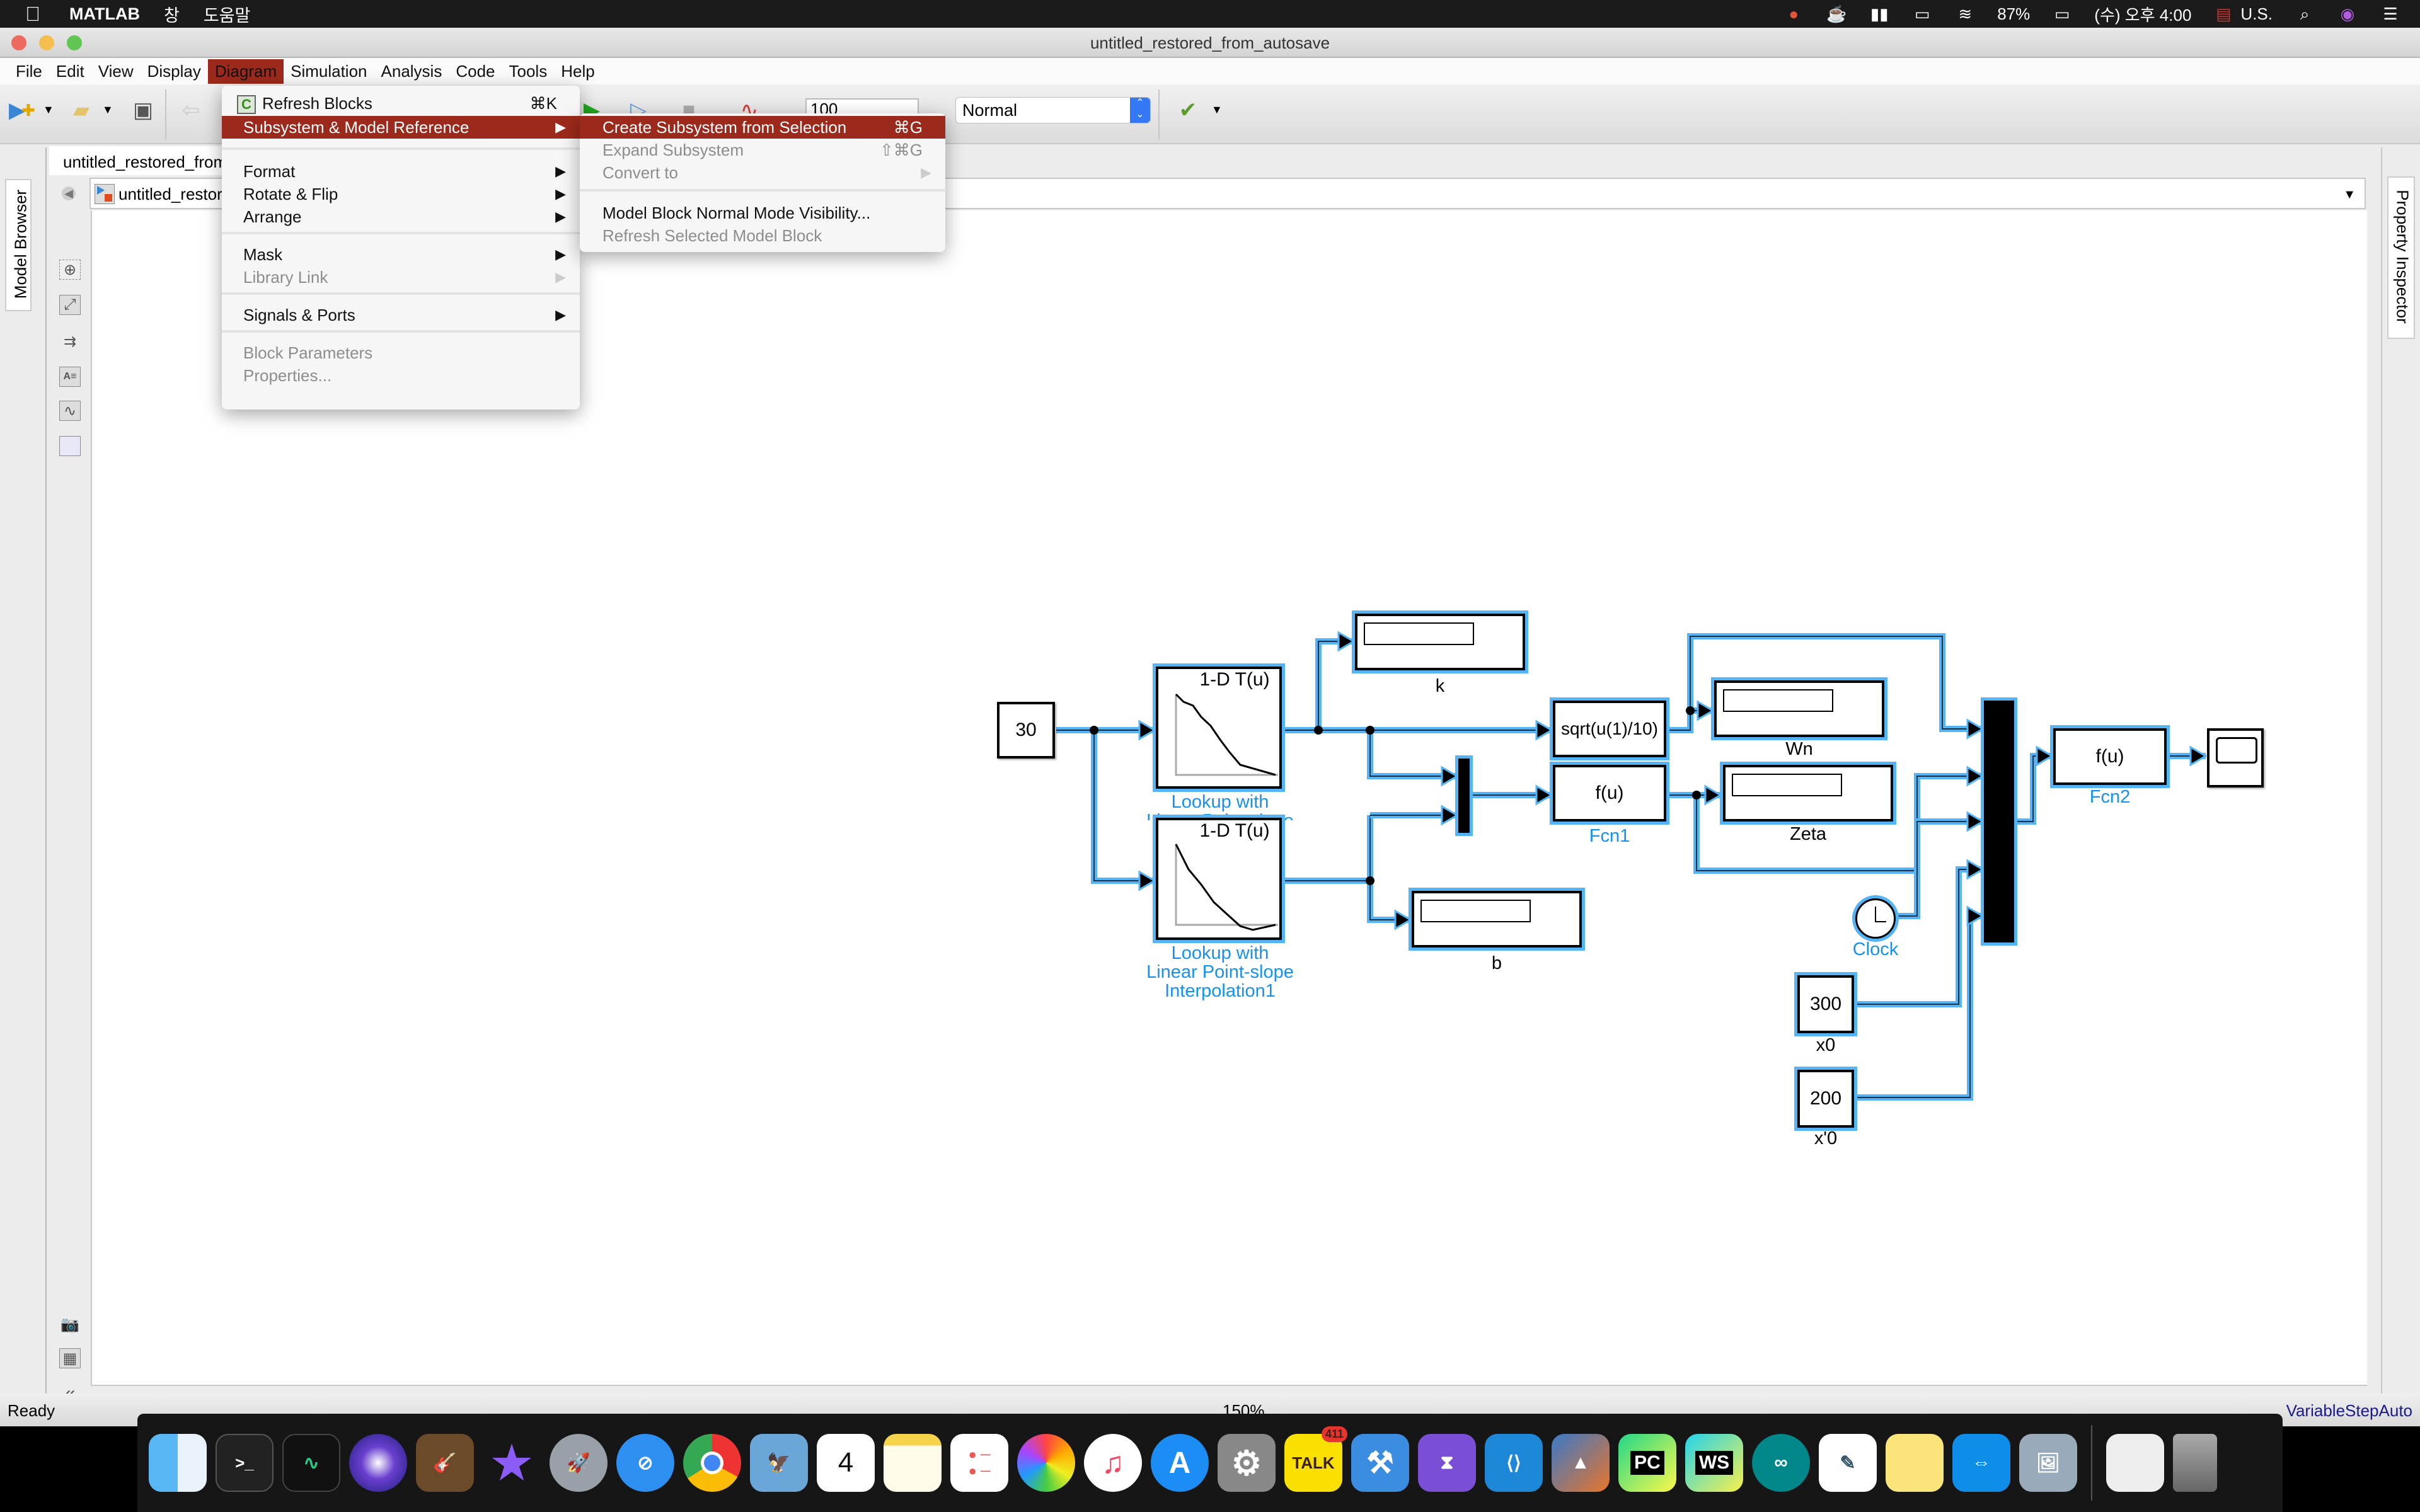 The image size is (2420, 1512). What do you see at coordinates (1965, 13) in the screenshot?
I see `wifi-icon: ≋` at bounding box center [1965, 13].